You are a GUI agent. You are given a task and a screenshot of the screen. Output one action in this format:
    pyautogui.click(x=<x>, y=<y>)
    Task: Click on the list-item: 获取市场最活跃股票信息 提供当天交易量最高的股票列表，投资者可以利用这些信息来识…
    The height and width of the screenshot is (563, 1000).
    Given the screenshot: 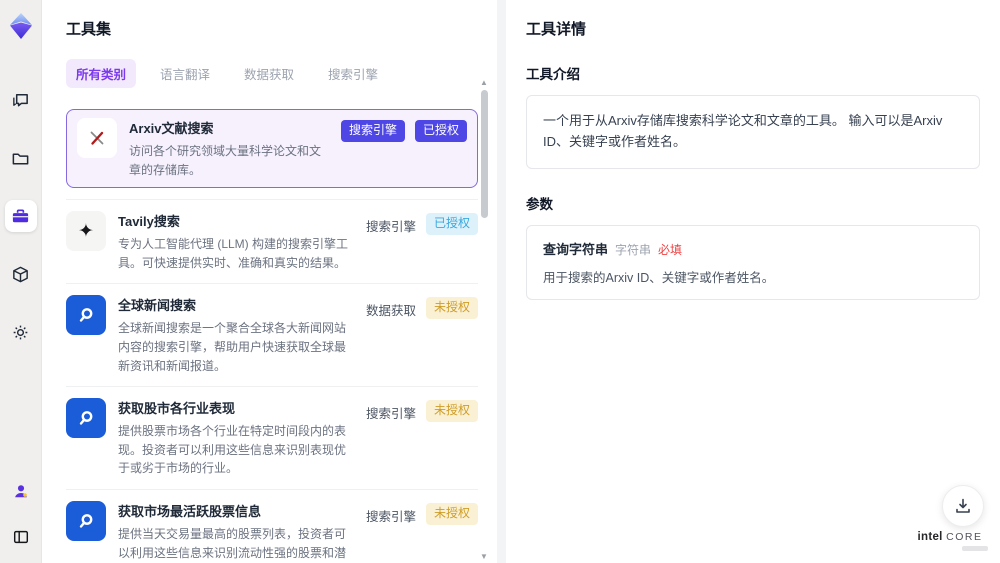 What is the action you would take?
    pyautogui.click(x=272, y=526)
    